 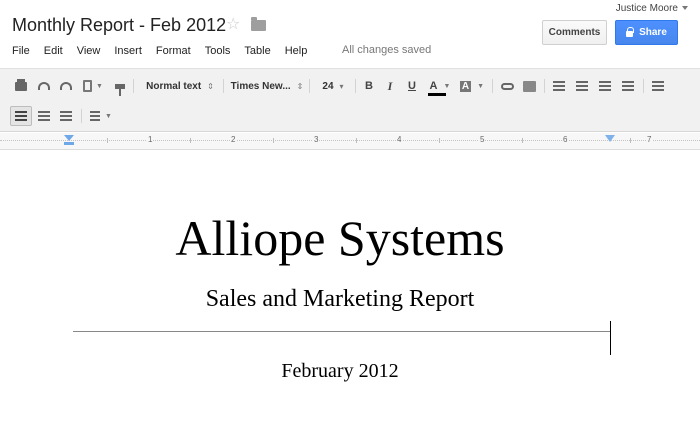 I want to click on menu-file: File, so click(x=21, y=51).